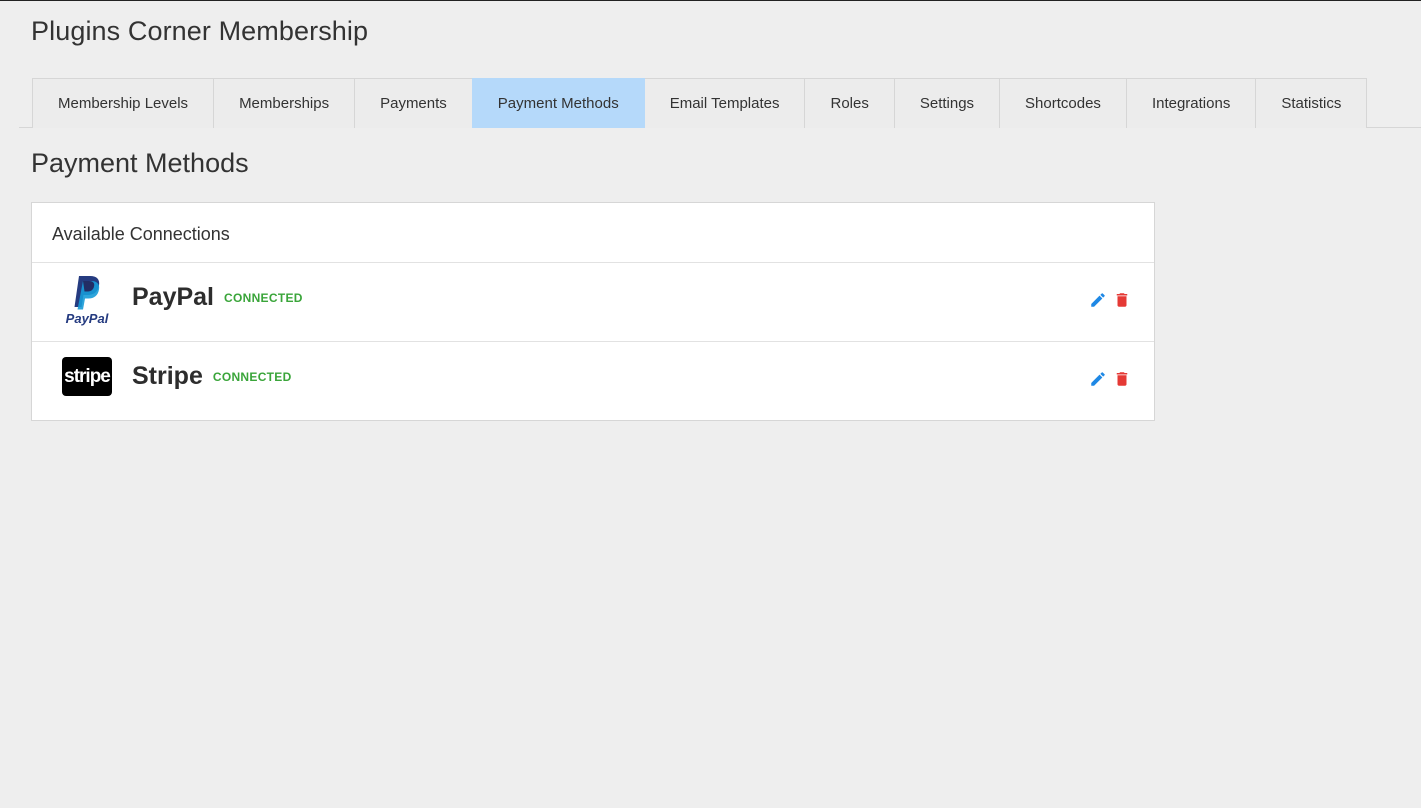 The width and height of the screenshot is (1421, 808). I want to click on stripe-logo: stripe, so click(87, 376).